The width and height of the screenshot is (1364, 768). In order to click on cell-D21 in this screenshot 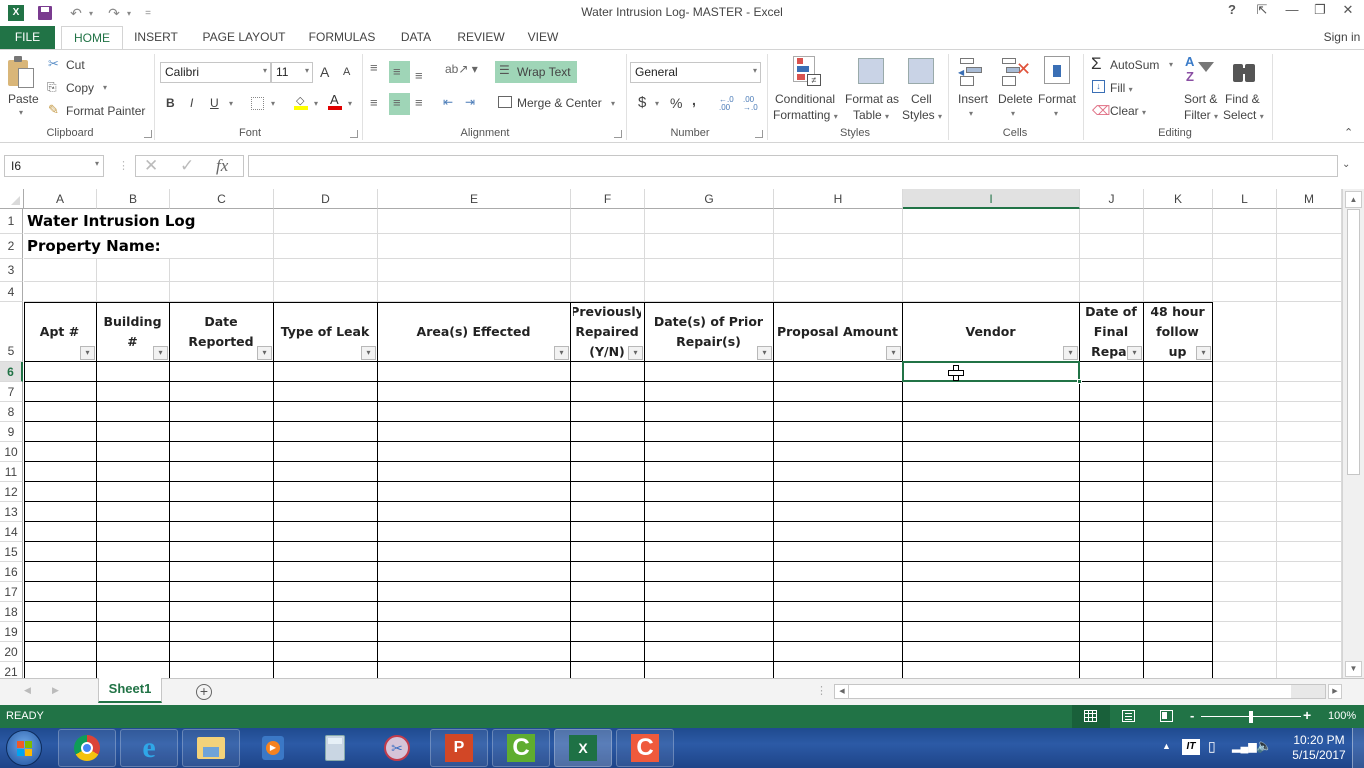, I will do `click(326, 670)`.